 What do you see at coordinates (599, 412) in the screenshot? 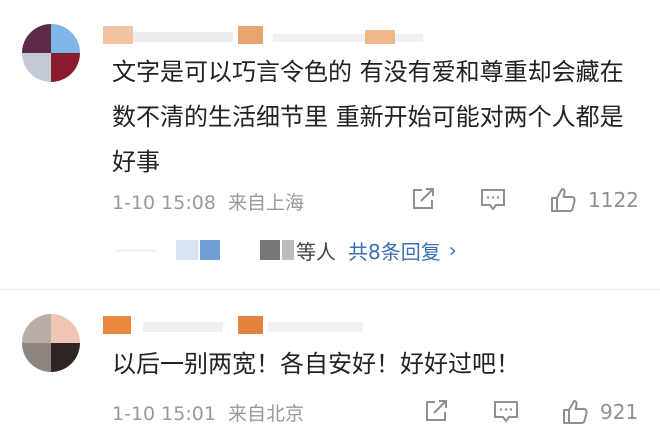
I see `like-button: 921` at bounding box center [599, 412].